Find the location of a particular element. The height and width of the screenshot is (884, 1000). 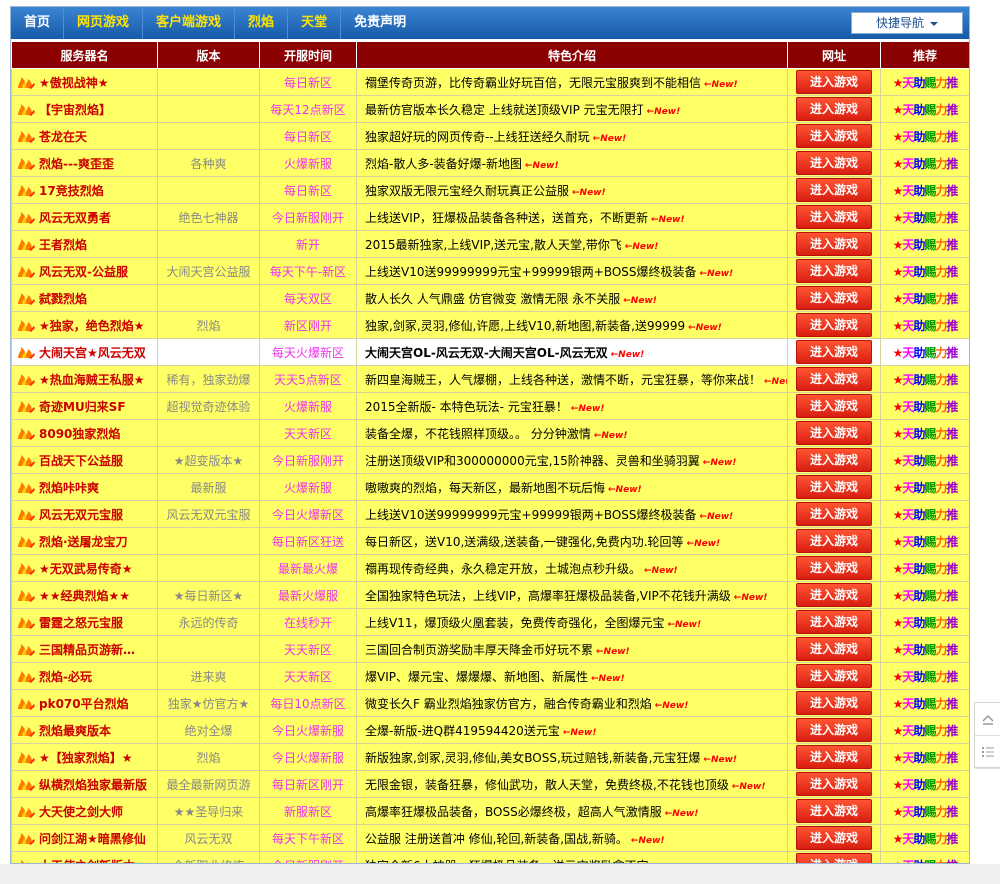

server-name: 大闹天宫★风云无双 is located at coordinates (92, 353).